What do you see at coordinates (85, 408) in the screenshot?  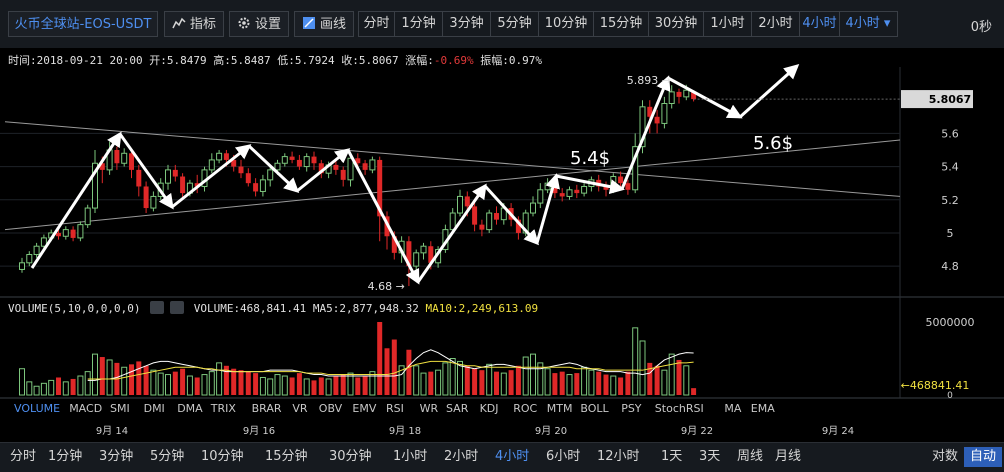 I see `indicator-tab-macd: MACD` at bounding box center [85, 408].